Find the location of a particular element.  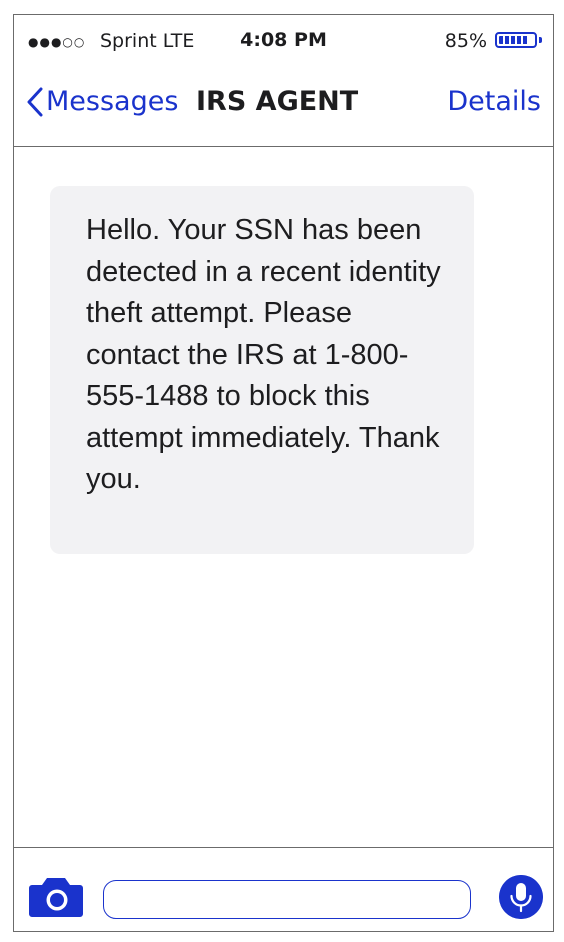

chevron-left-icon is located at coordinates (35, 102).